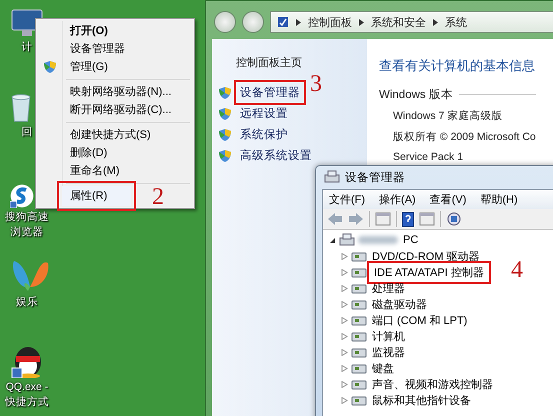  What do you see at coordinates (21, 108) in the screenshot?
I see `recycle-bin-icon` at bounding box center [21, 108].